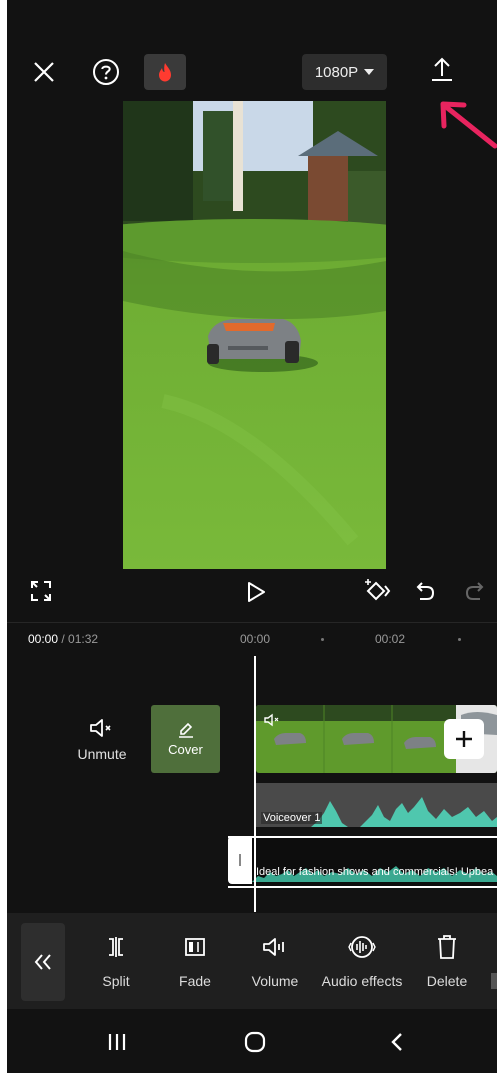 The height and width of the screenshot is (1073, 497). What do you see at coordinates (369, 72) in the screenshot?
I see `caret-down-icon` at bounding box center [369, 72].